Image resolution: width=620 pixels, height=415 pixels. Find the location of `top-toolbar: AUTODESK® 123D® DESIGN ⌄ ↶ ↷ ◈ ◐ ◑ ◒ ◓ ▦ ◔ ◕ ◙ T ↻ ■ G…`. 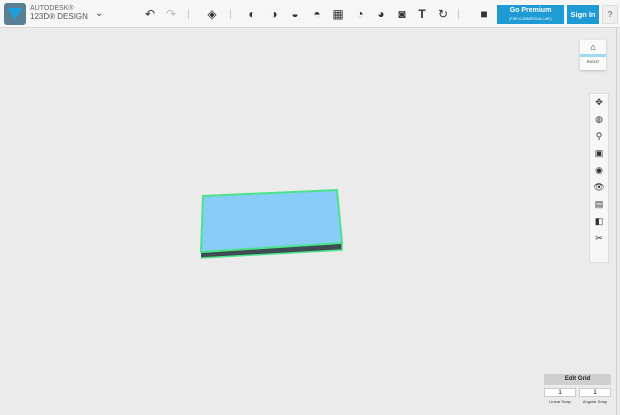

top-toolbar: AUTODESK® 123D® DESIGN ⌄ ↶ ↷ ◈ ◐ ◑ ◒ ◓ ▦ ◔ ◕ ◙ T ↻ ■ G… is located at coordinates (310, 14).